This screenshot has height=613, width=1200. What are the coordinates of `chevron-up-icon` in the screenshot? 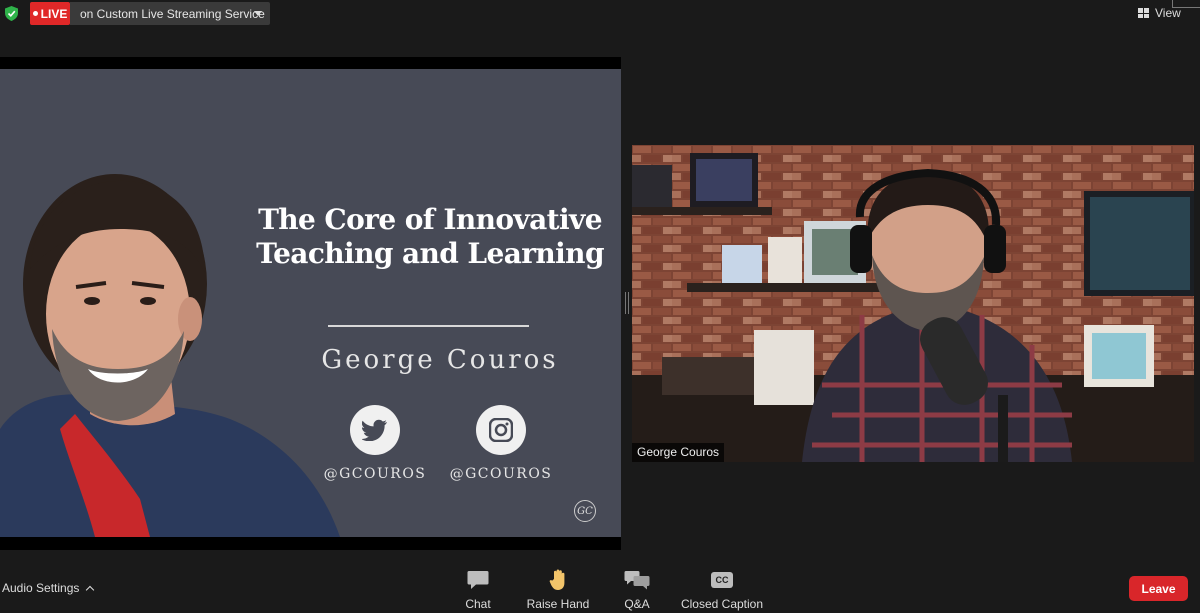 It's located at (90, 589).